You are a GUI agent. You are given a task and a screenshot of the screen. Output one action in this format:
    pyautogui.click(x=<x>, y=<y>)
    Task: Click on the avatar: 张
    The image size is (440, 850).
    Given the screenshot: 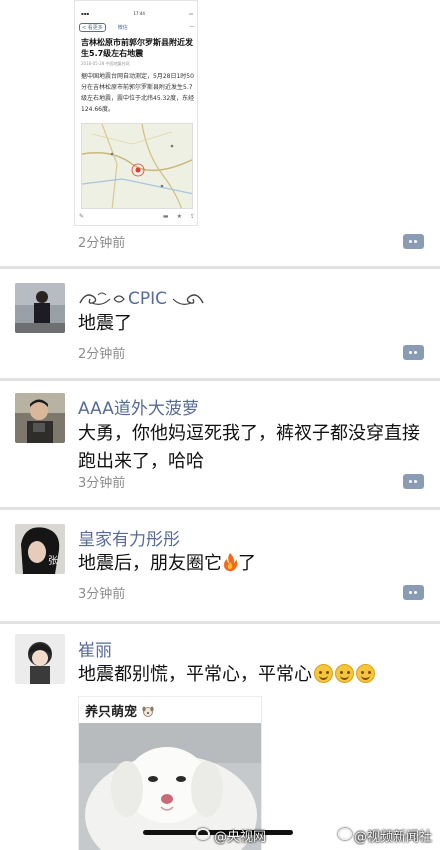 What is the action you would take?
    pyautogui.click(x=40, y=549)
    